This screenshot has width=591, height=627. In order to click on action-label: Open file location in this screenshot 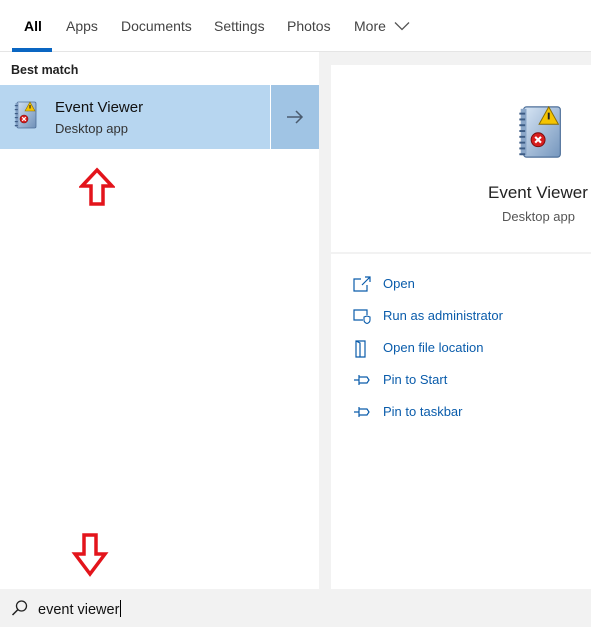, I will do `click(433, 347)`.